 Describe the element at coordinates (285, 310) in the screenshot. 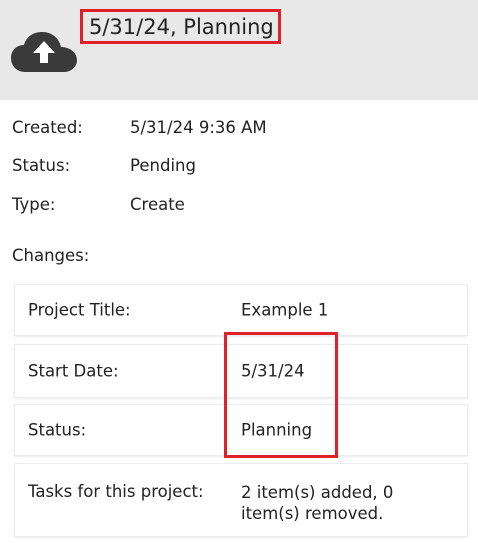

I see `change-value: Example 1` at that location.